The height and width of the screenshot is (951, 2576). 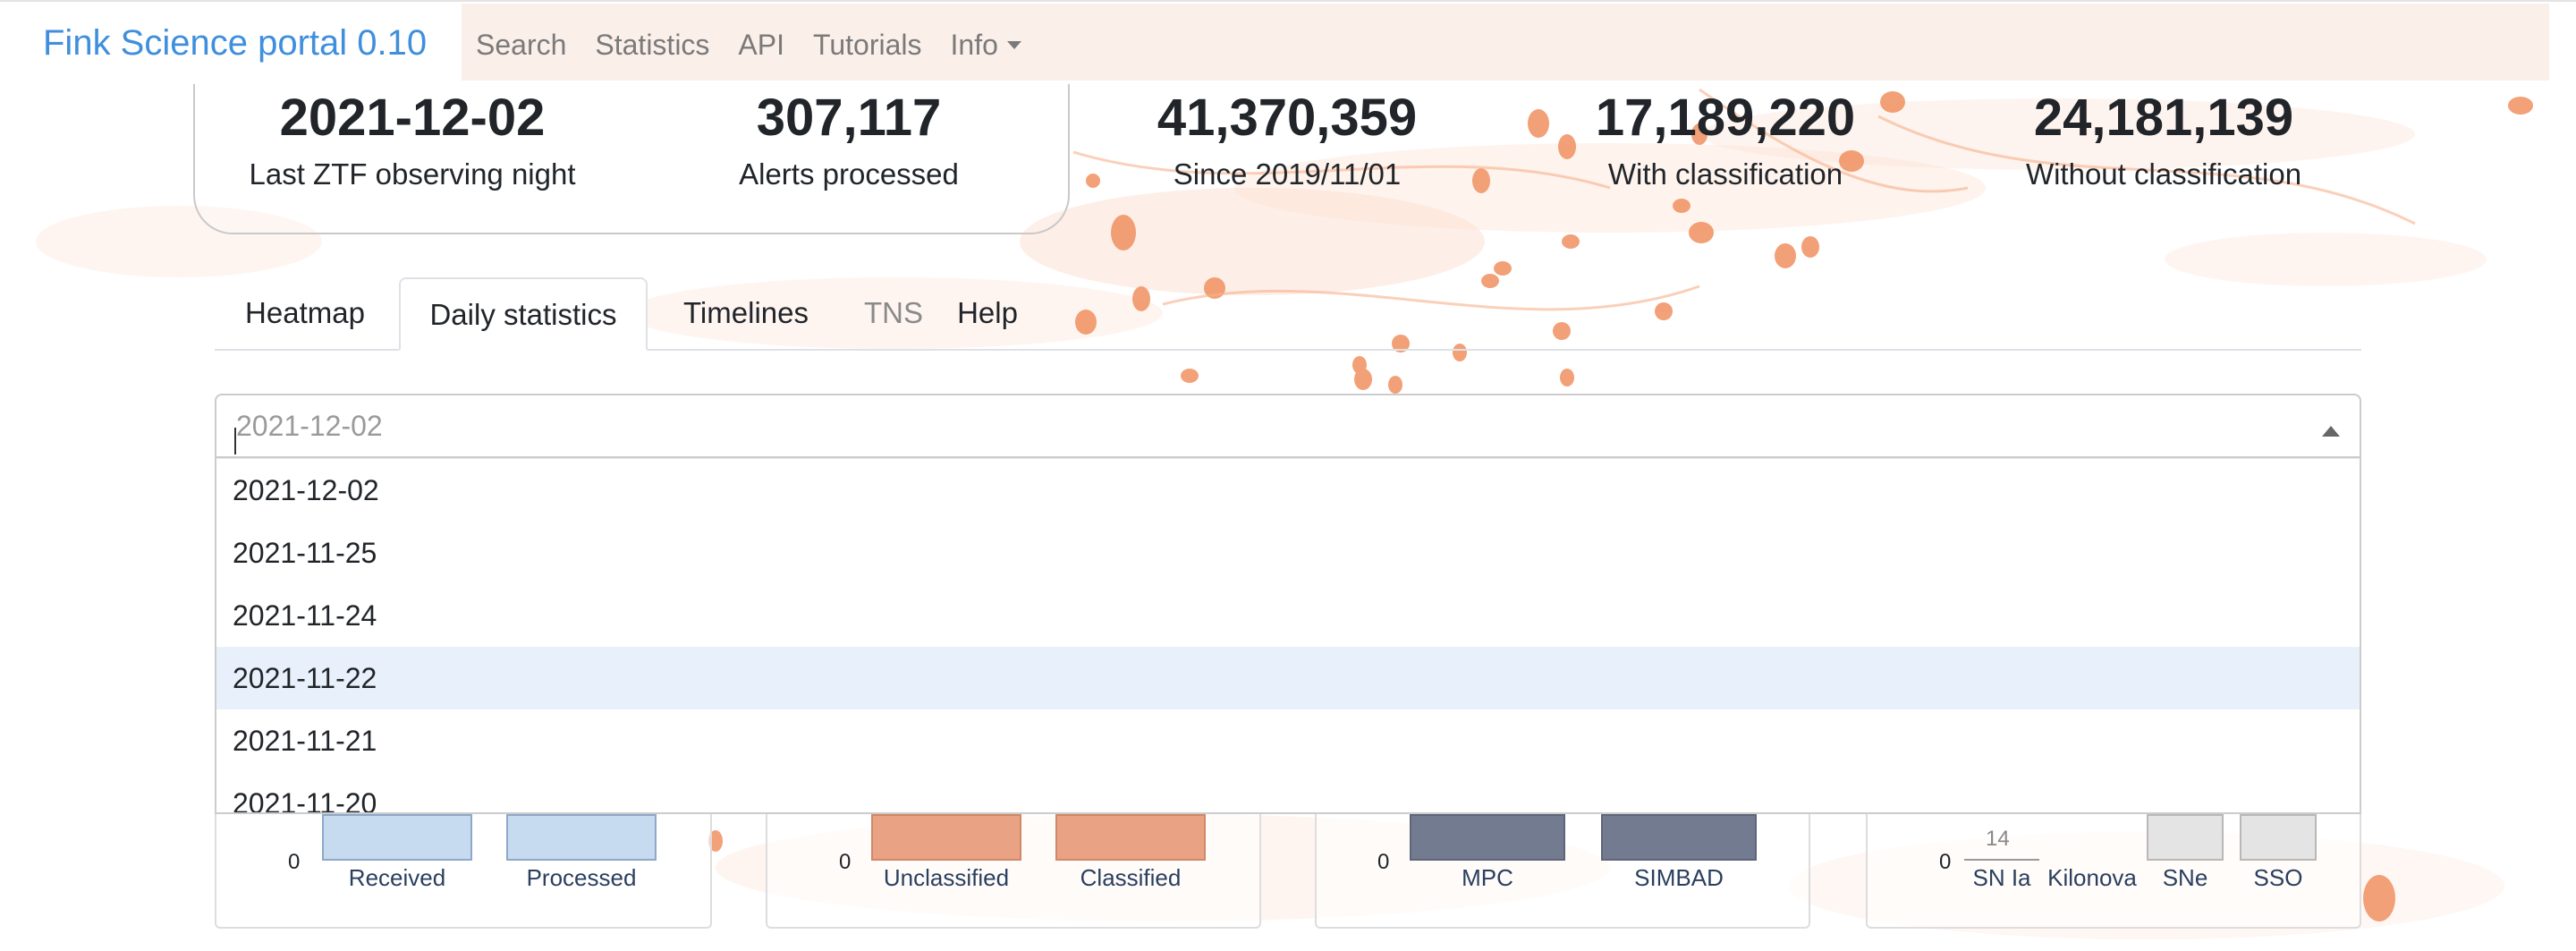 I want to click on date-option: 2021-12-02, so click(x=1288, y=490).